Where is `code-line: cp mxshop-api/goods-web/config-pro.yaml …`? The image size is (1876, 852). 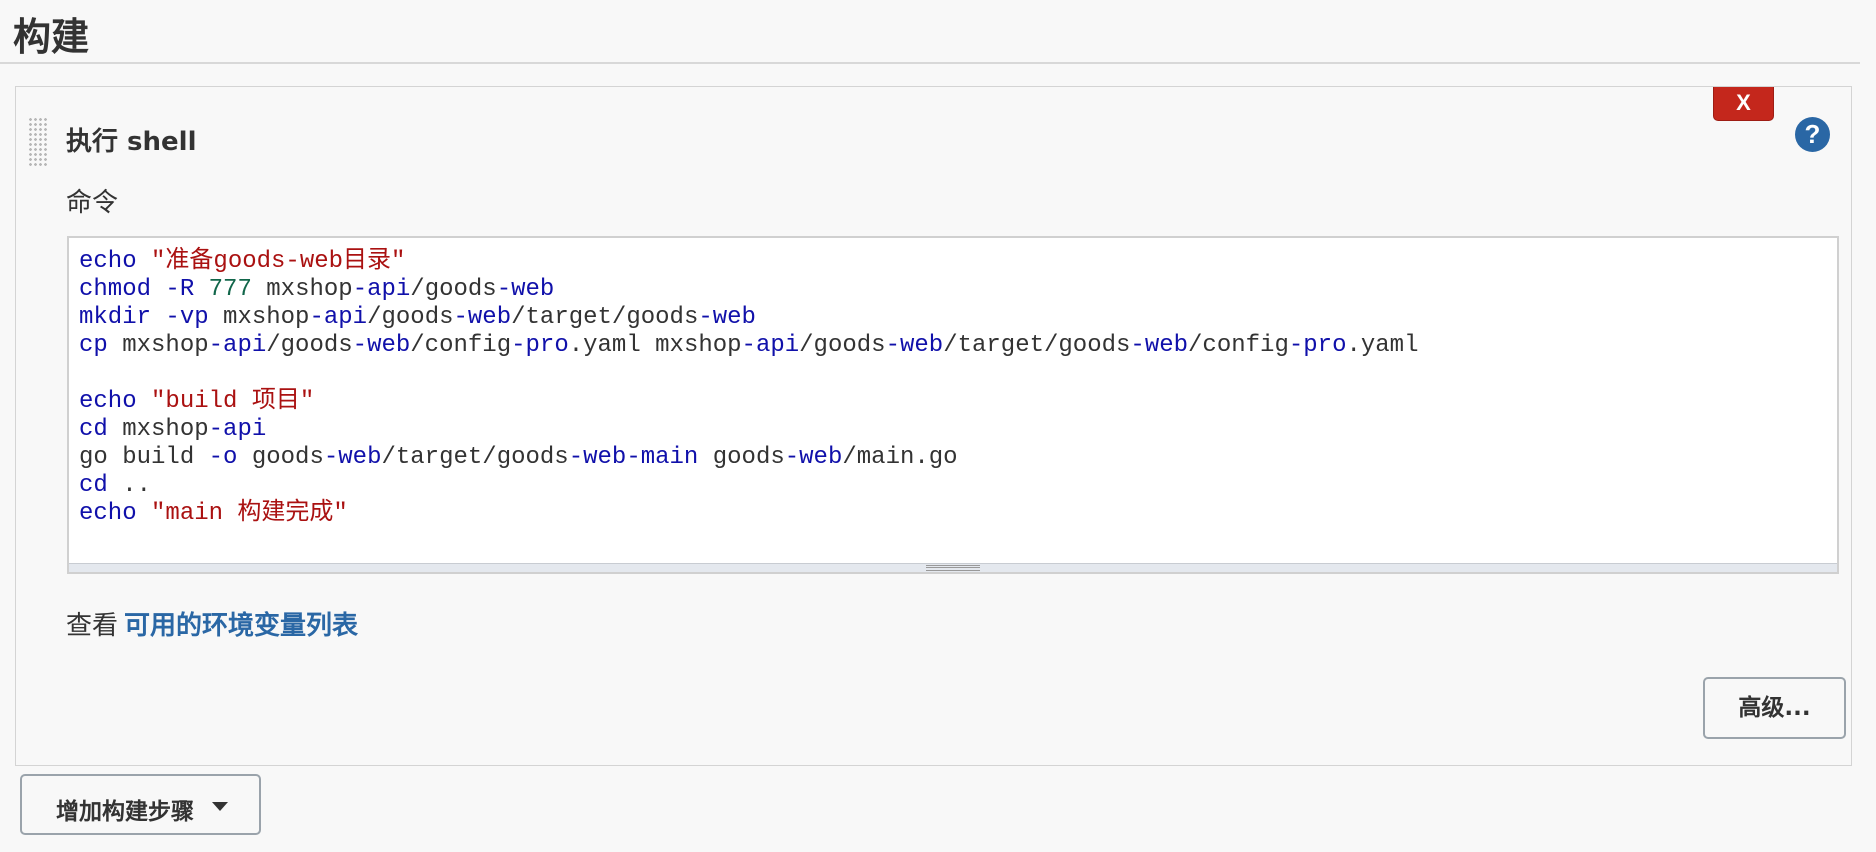 code-line: cp mxshop-api/goods-web/config-pro.yaml … is located at coordinates (953, 346).